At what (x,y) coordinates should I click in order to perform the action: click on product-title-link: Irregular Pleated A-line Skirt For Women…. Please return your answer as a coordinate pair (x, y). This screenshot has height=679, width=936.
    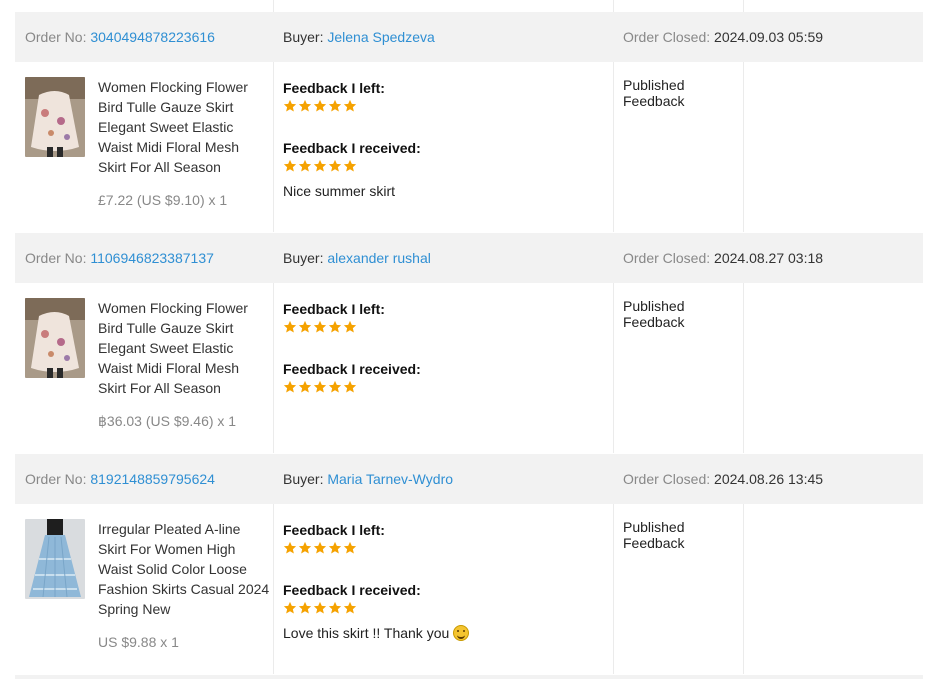
    Looking at the image, I should click on (184, 569).